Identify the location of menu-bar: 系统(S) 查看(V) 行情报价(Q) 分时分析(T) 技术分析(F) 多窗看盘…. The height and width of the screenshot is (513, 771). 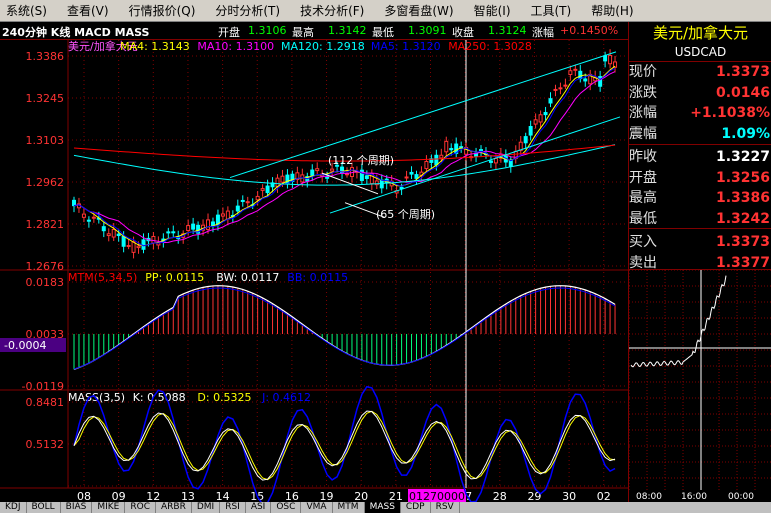
(385, 11).